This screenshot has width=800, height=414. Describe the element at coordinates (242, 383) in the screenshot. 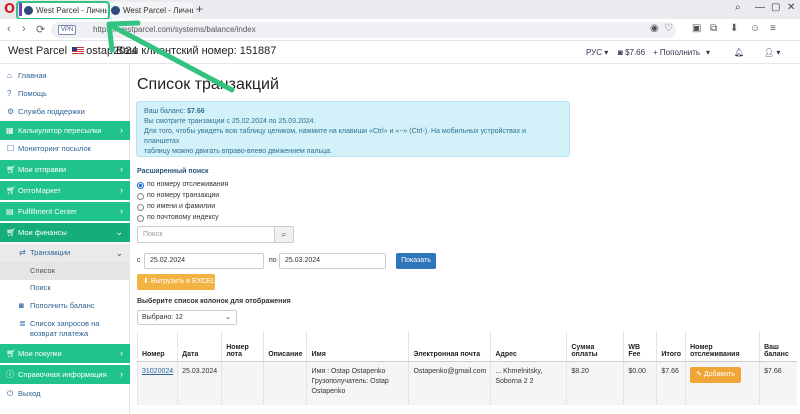

I see `cell-lot` at that location.